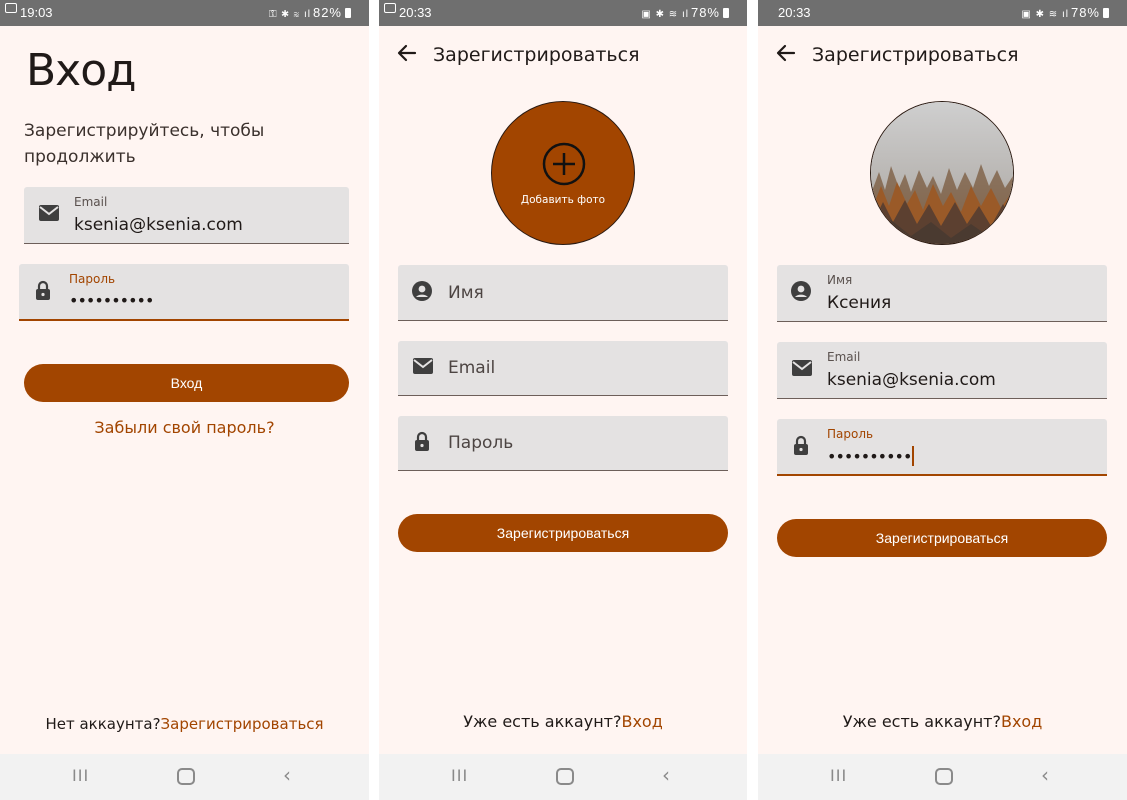  Describe the element at coordinates (563, 293) in the screenshot. I see `name-field: Имя` at that location.